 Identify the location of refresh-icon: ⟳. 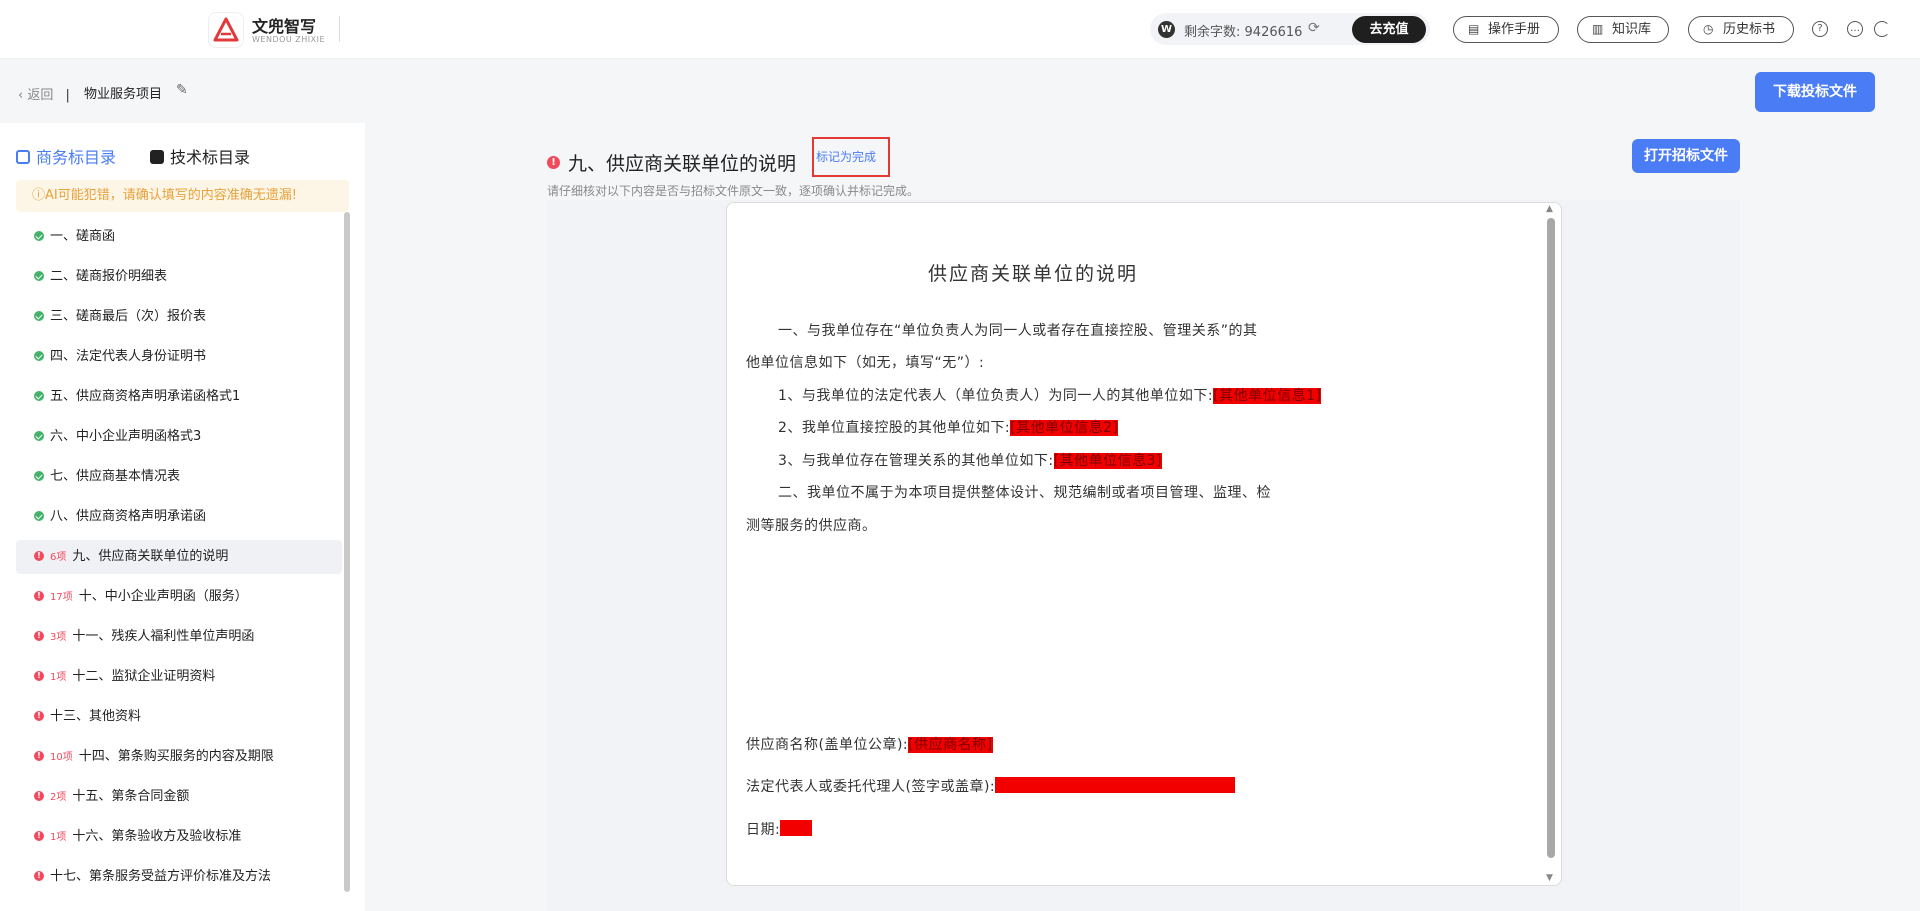
(1314, 28).